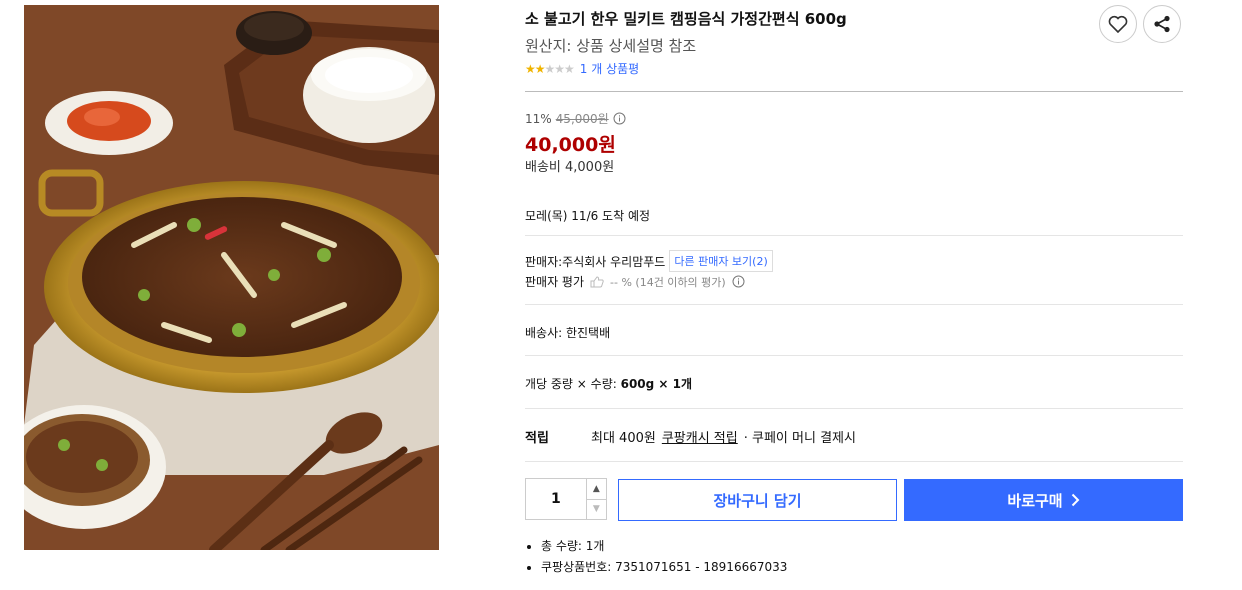 The height and width of the screenshot is (590, 1242). I want to click on origin-text: 원산지: 상품 상세설명 참조, so click(611, 46).